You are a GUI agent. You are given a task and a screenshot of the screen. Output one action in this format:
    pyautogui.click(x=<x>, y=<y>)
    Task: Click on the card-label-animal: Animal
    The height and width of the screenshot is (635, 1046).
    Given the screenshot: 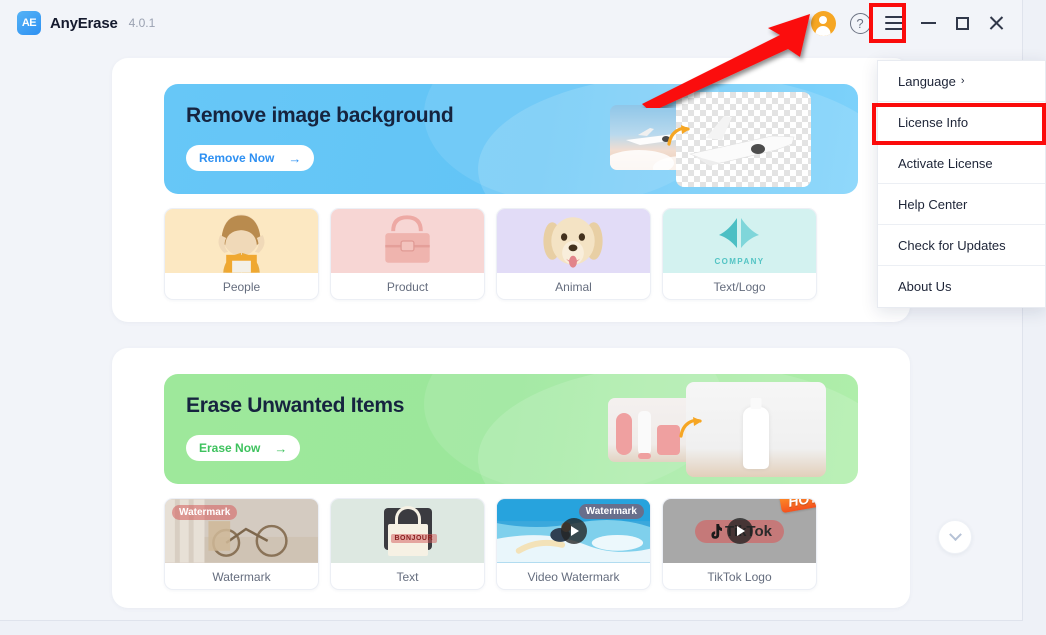 What is the action you would take?
    pyautogui.click(x=573, y=286)
    